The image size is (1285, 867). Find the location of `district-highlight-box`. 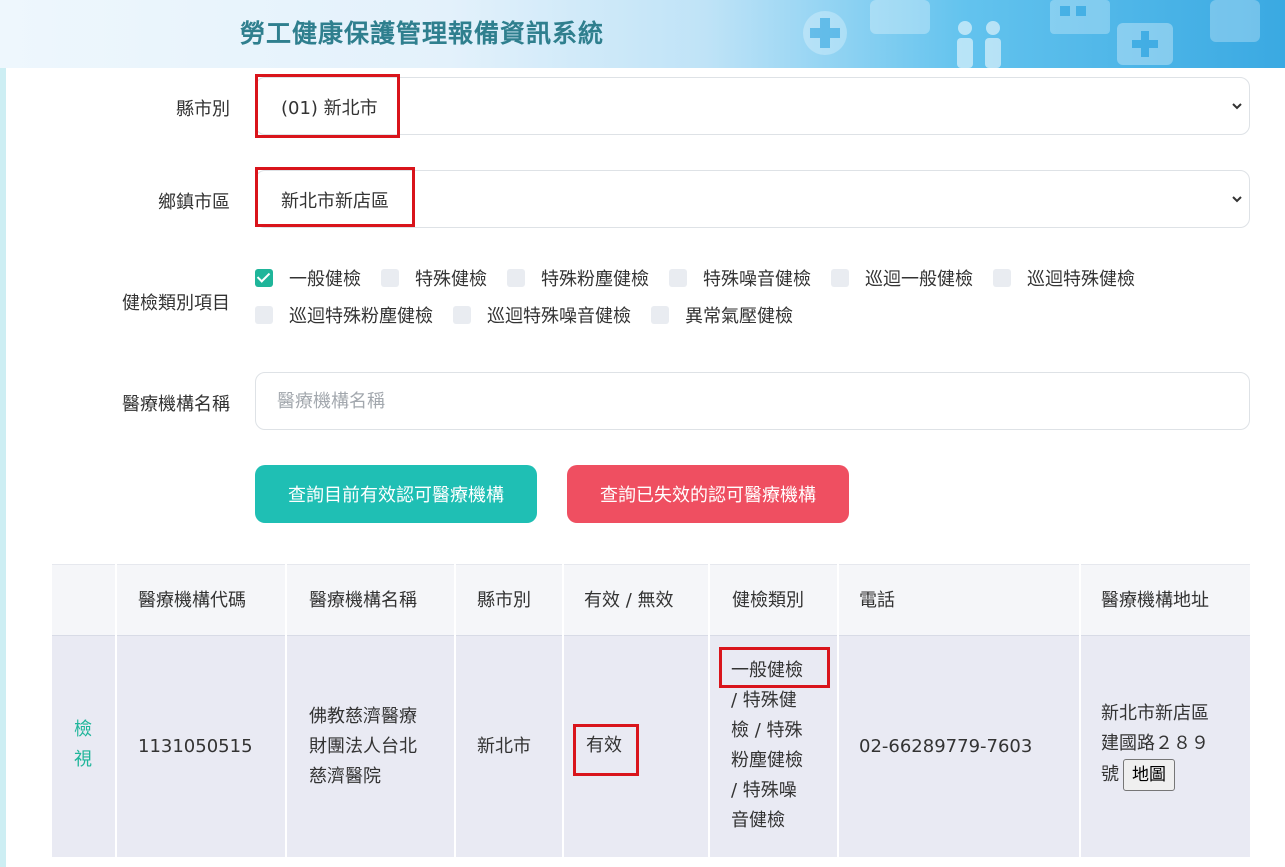

district-highlight-box is located at coordinates (335, 197).